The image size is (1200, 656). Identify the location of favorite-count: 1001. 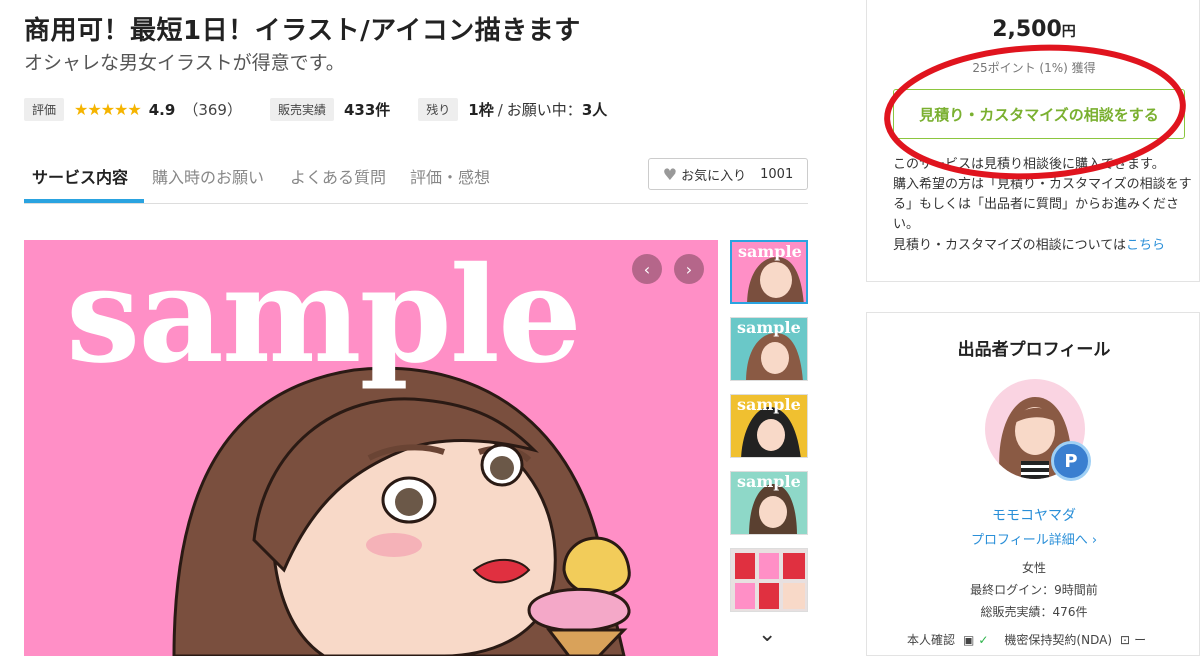
(777, 174).